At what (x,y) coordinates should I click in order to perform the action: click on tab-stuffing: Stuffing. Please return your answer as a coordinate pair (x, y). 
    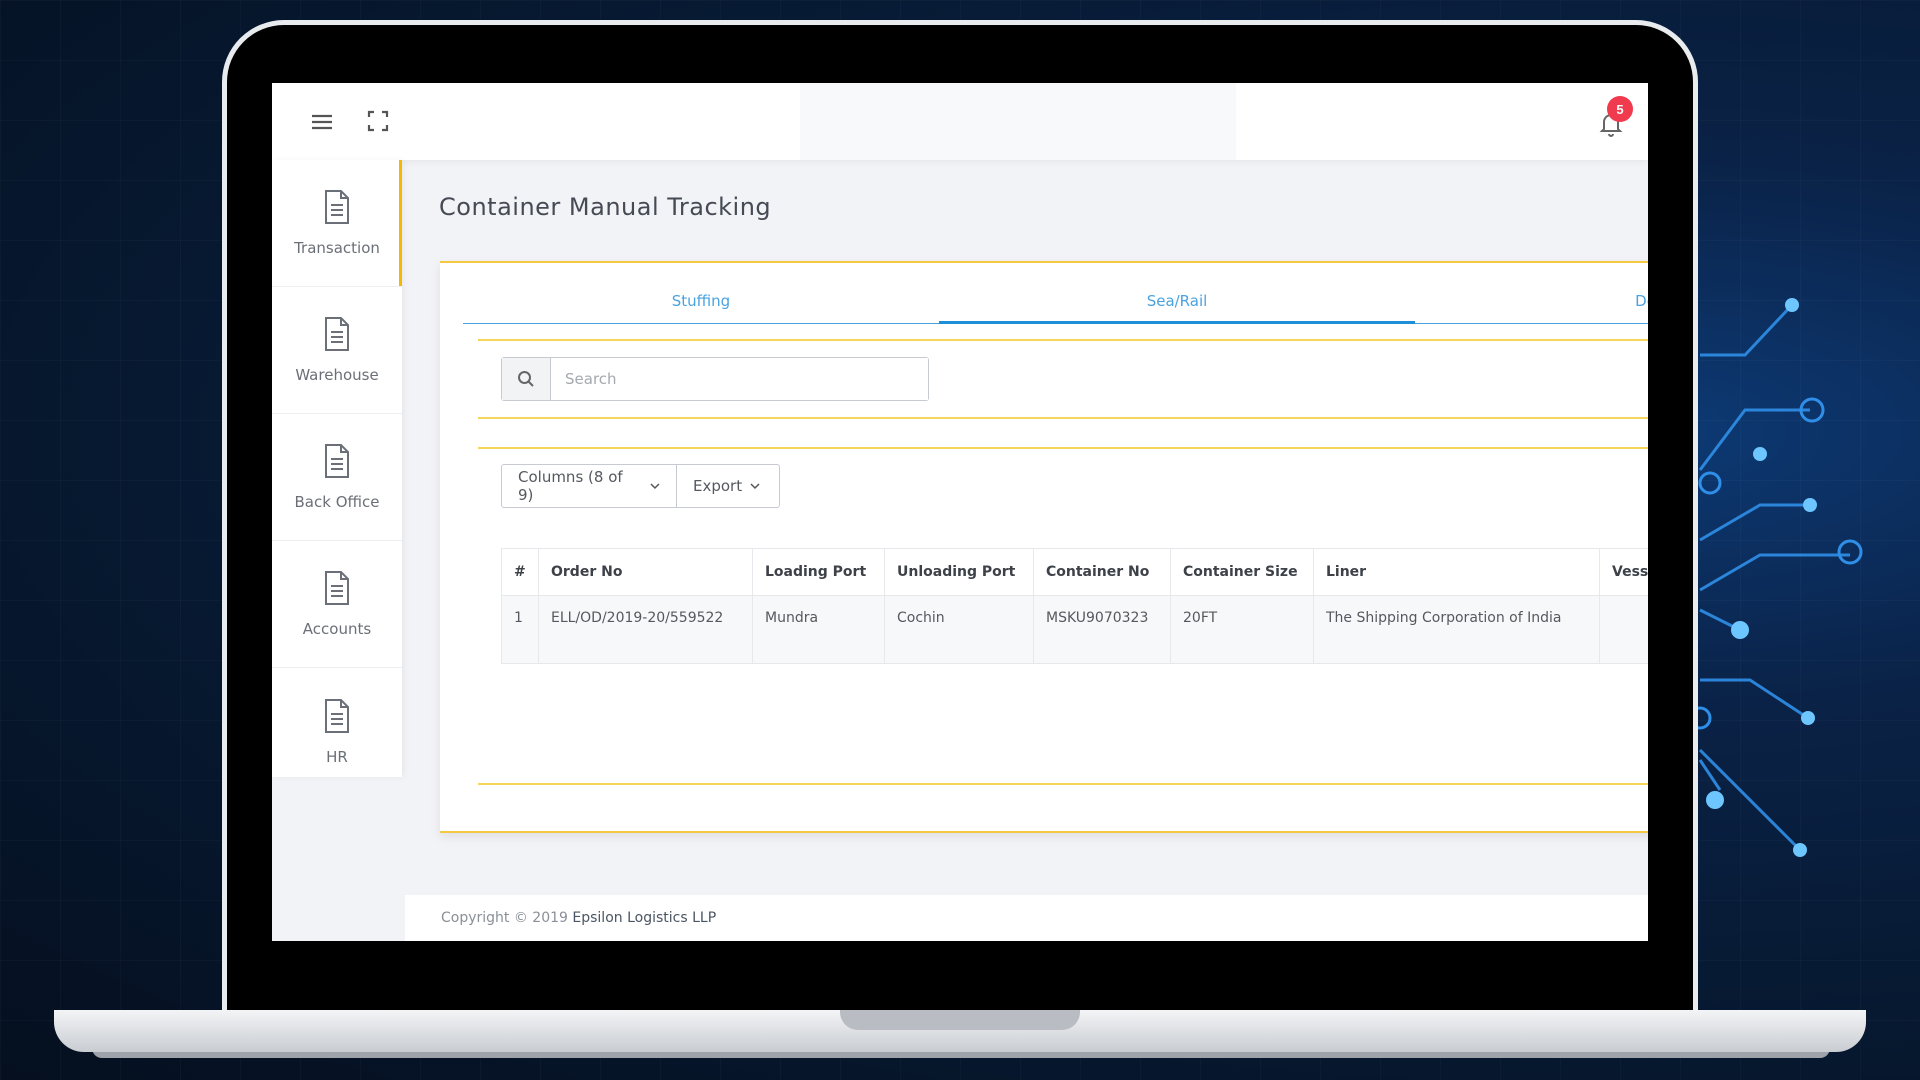
    Looking at the image, I should click on (701, 302).